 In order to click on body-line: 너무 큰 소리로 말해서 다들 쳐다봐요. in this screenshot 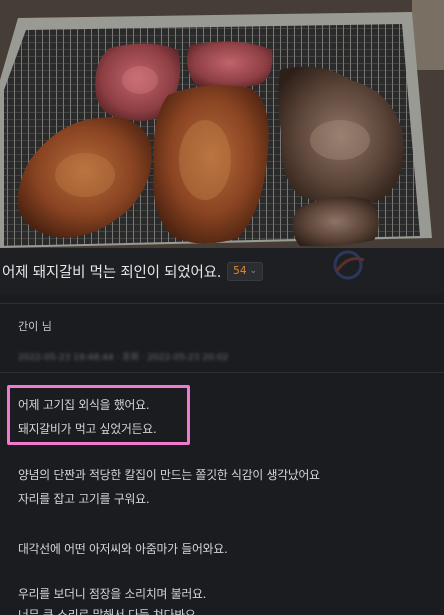, I will do `click(109, 611)`.